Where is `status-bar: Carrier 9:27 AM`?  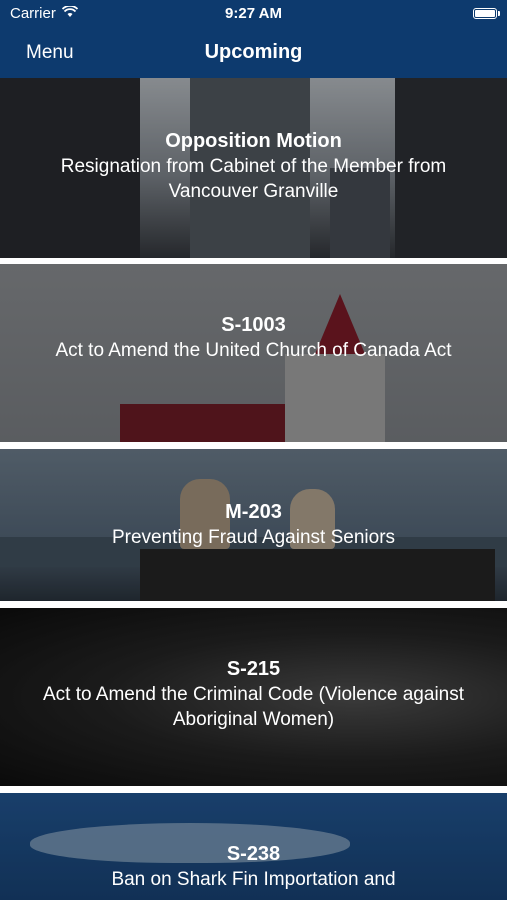
status-bar: Carrier 9:27 AM is located at coordinates (253, 14).